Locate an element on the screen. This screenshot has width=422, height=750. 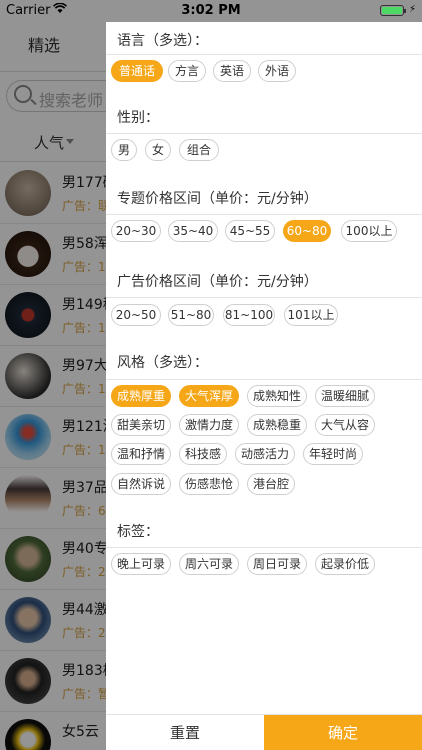
bottom-action-bar: 重置 确定 is located at coordinates (264, 732).